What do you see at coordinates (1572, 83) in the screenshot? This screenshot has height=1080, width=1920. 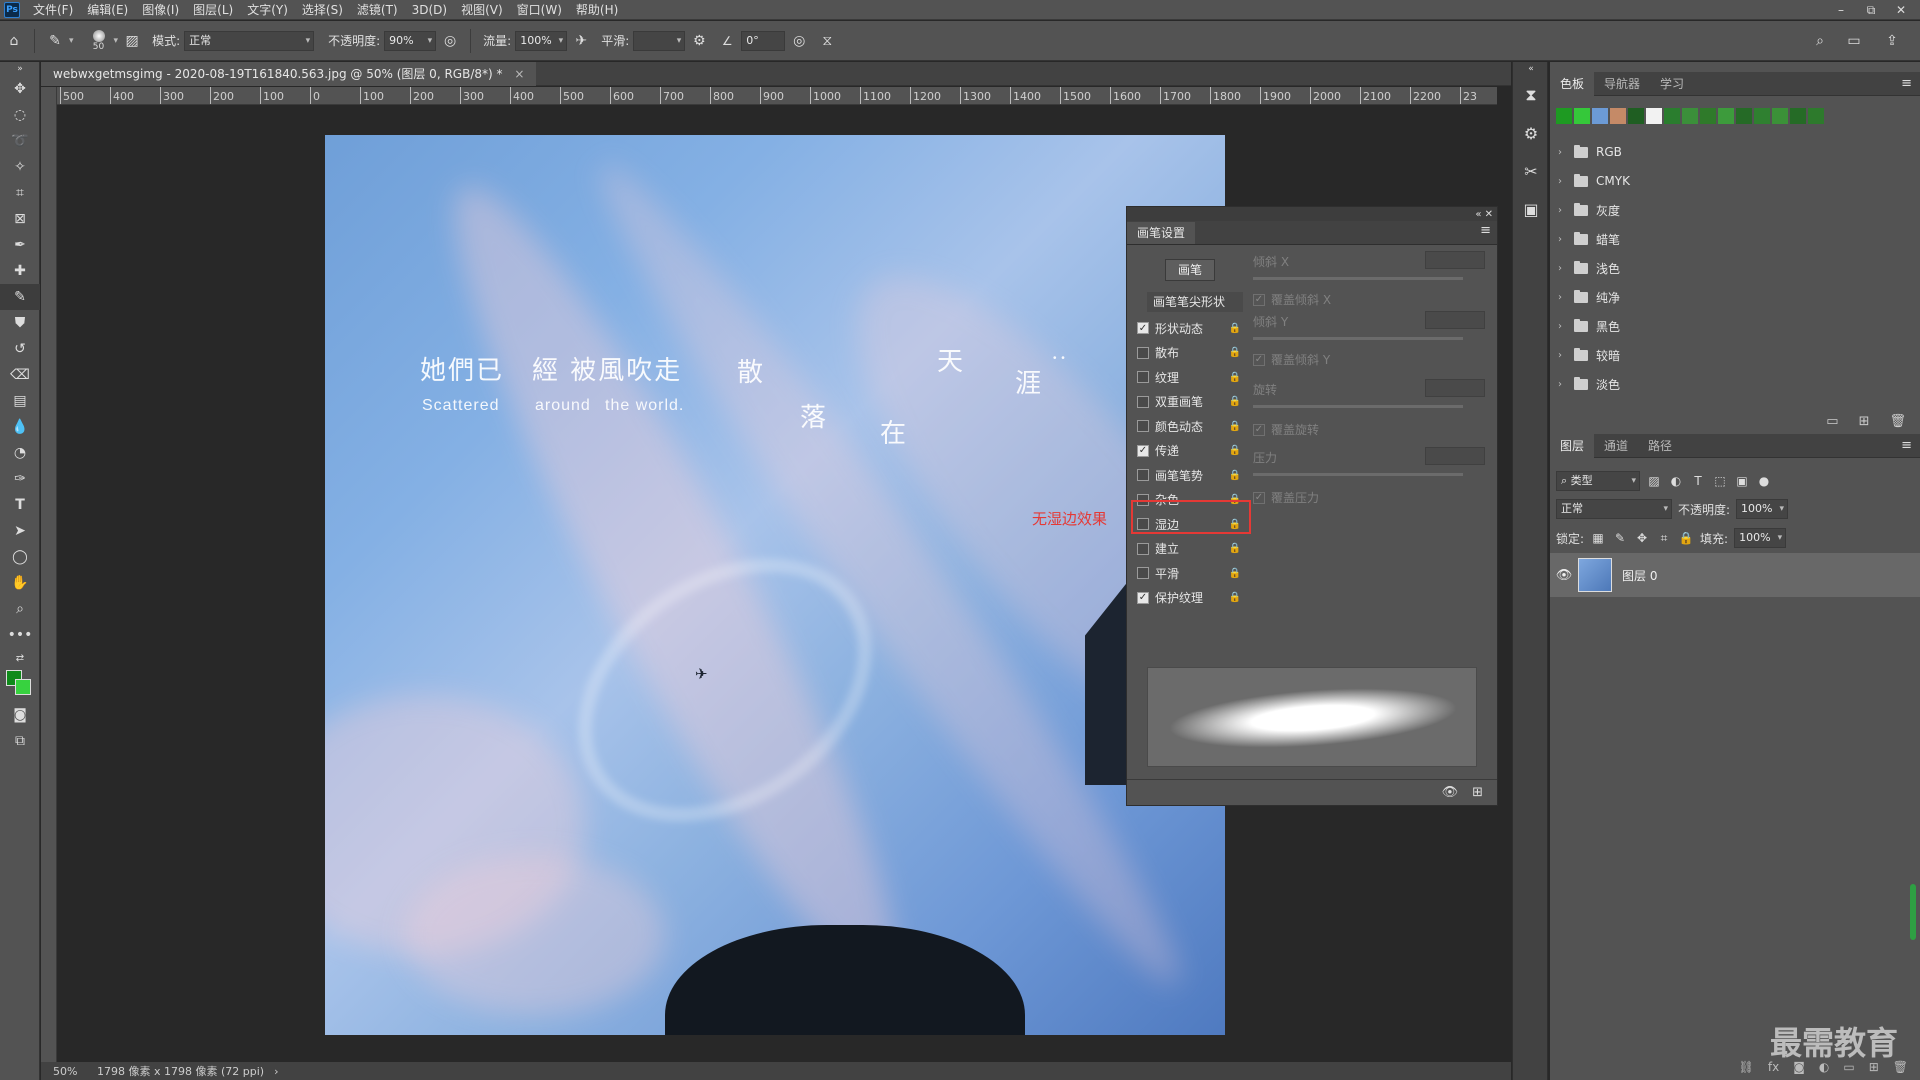 I see `tab-swatches: 色板` at bounding box center [1572, 83].